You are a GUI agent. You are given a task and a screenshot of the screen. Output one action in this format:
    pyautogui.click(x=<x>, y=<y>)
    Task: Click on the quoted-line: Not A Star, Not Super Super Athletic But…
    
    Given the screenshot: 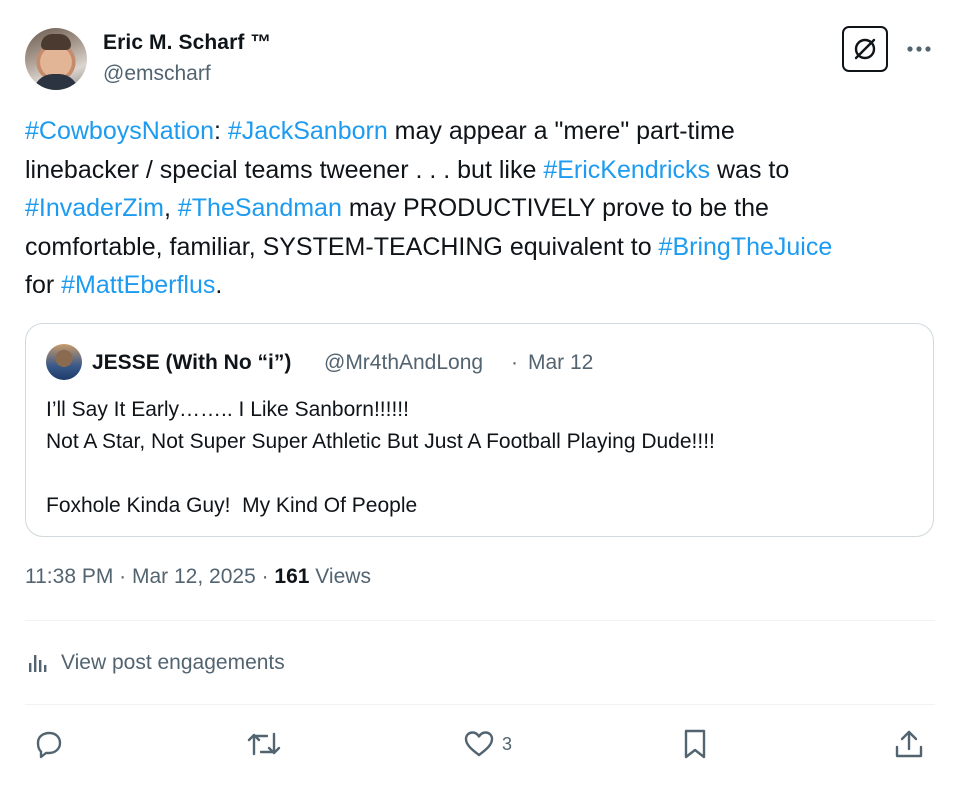 What is the action you would take?
    pyautogui.click(x=380, y=441)
    